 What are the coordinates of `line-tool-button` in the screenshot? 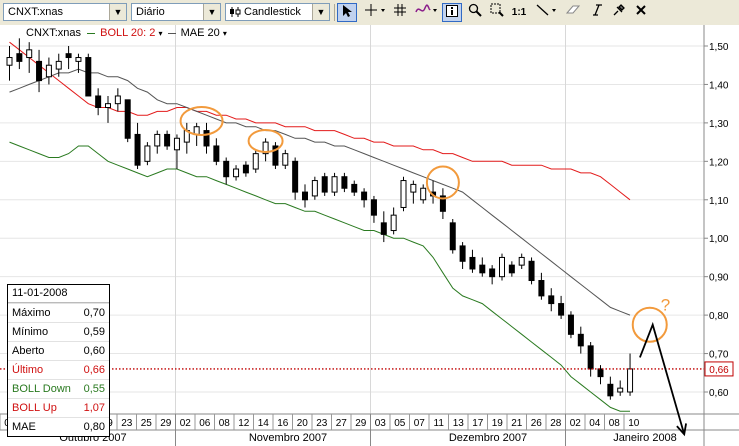 It's located at (547, 12).